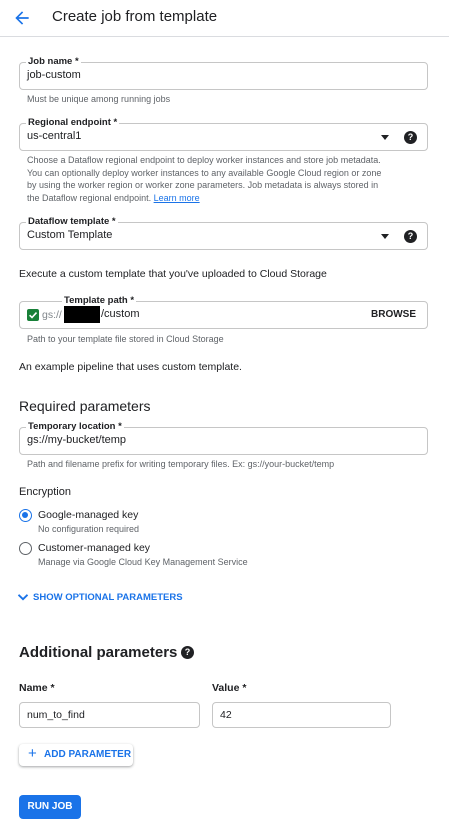  I want to click on radio-google-managed, so click(25, 515).